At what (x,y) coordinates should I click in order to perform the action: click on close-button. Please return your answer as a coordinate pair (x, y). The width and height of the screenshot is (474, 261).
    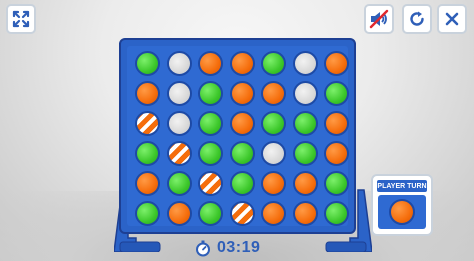
    Looking at the image, I should click on (452, 19).